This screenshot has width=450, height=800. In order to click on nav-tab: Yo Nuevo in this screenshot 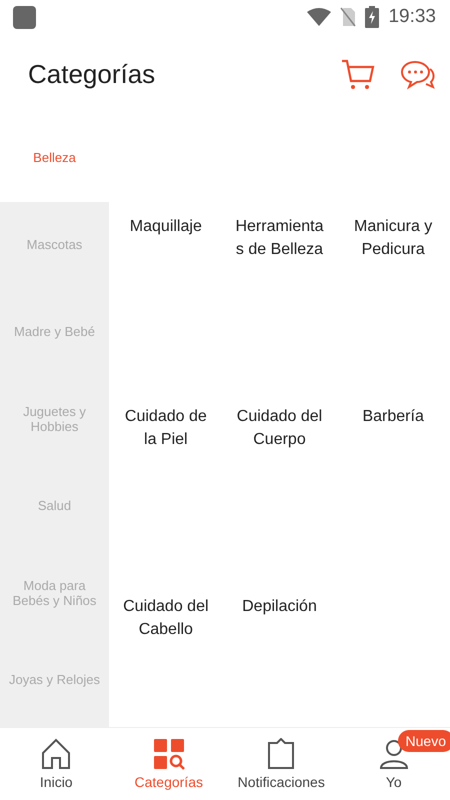, I will do `click(394, 764)`.